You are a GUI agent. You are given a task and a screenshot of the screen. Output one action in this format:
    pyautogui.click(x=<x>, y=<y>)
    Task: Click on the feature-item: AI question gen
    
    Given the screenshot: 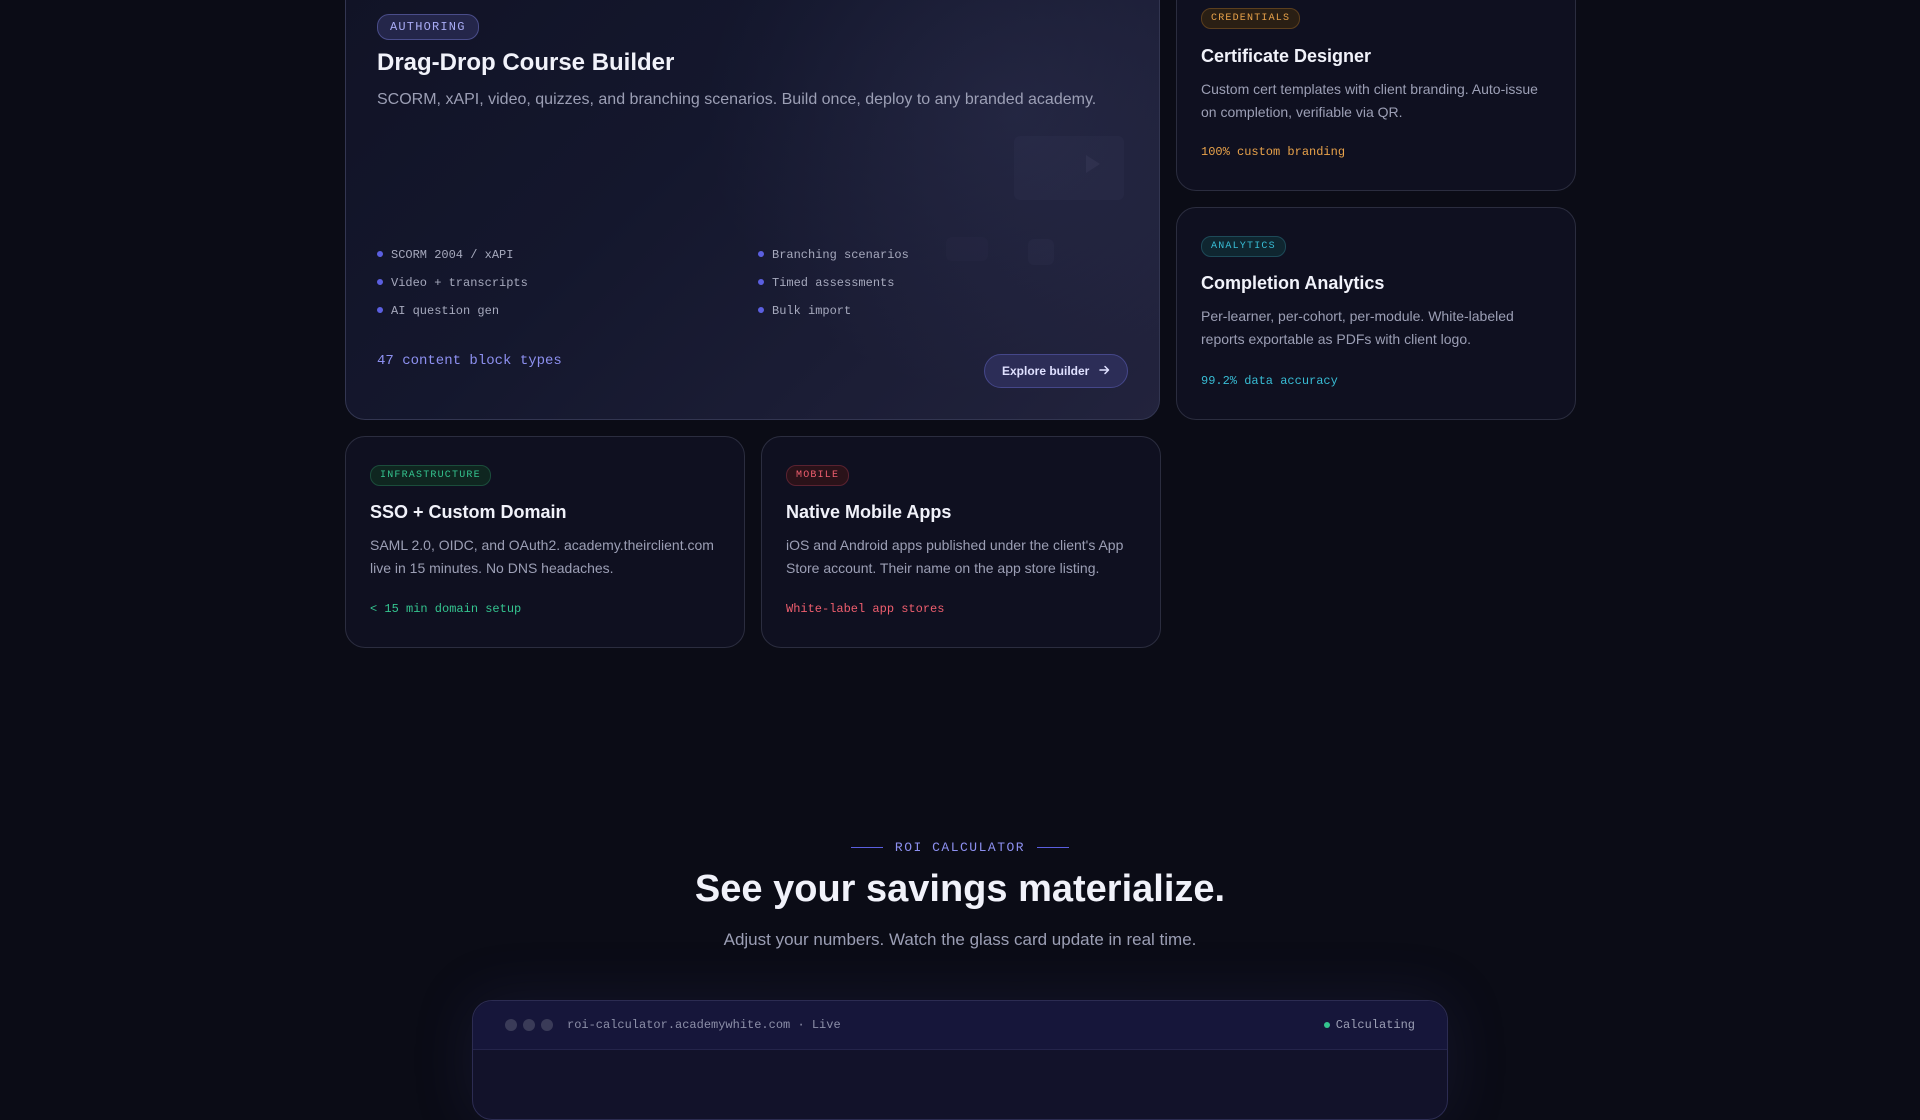 What is the action you would take?
    pyautogui.click(x=438, y=311)
    